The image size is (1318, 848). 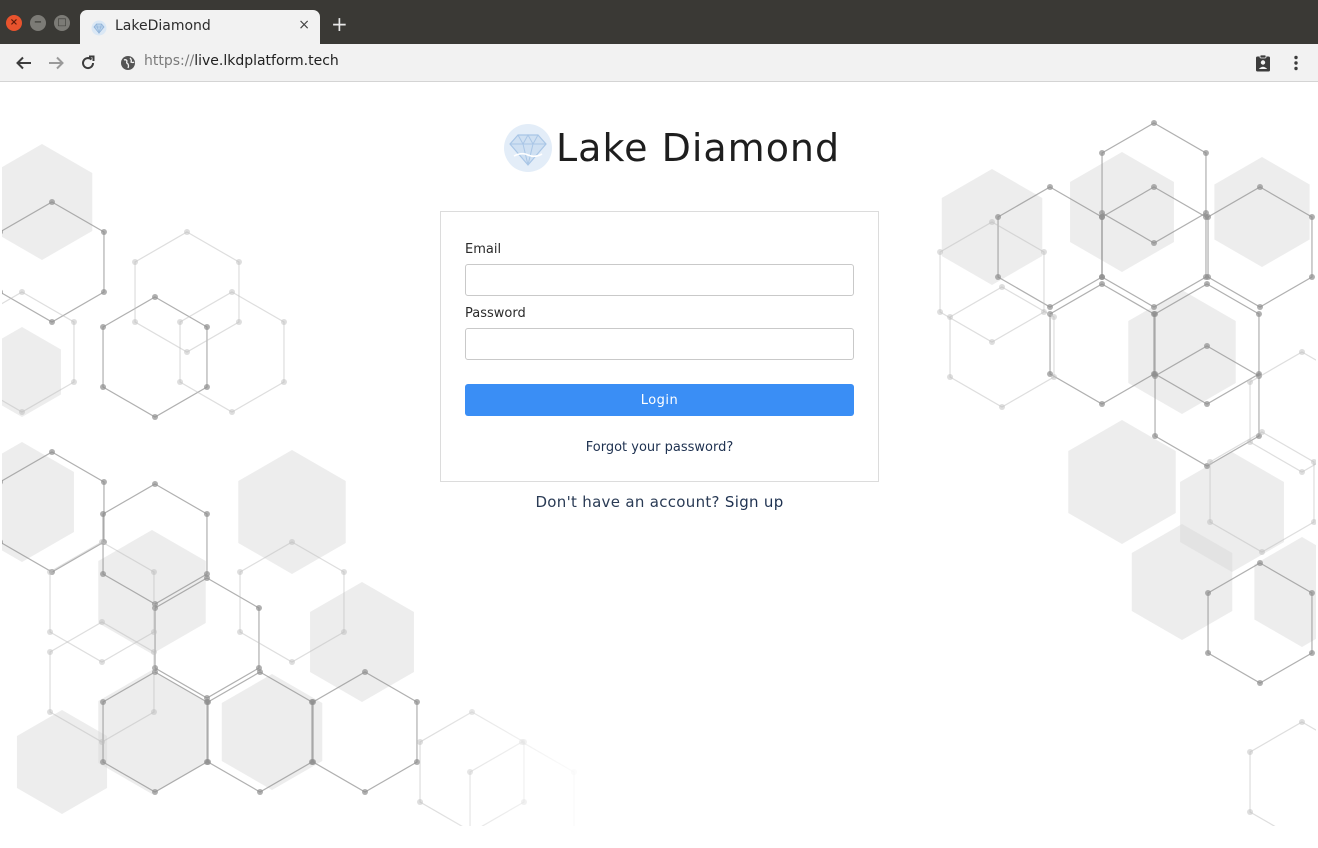 What do you see at coordinates (241, 61) in the screenshot?
I see `address-bar-url: https://live.lkdplatform.tech` at bounding box center [241, 61].